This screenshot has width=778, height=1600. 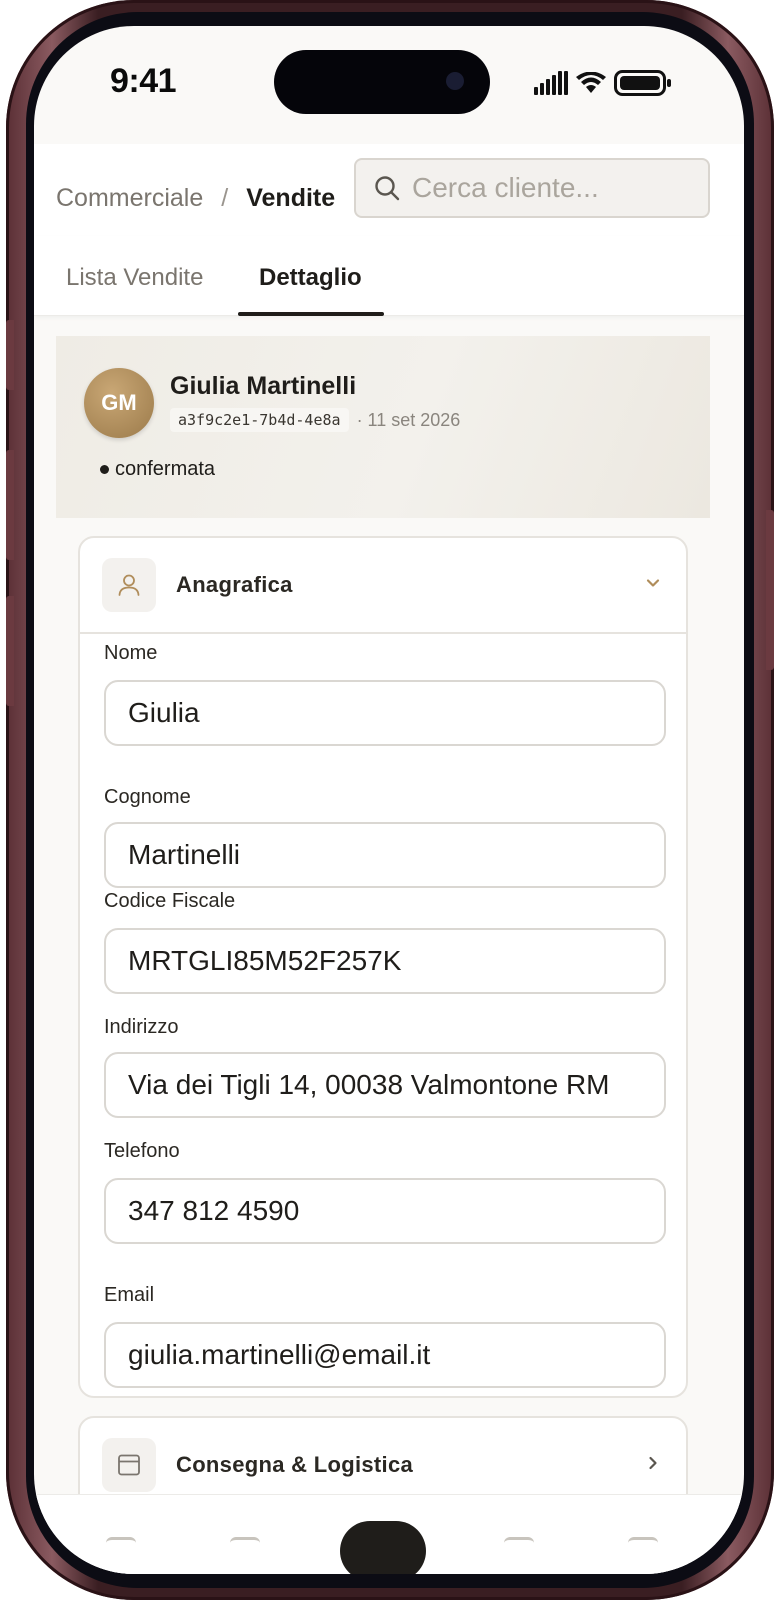 I want to click on bottom-nav, so click(x=389, y=1534).